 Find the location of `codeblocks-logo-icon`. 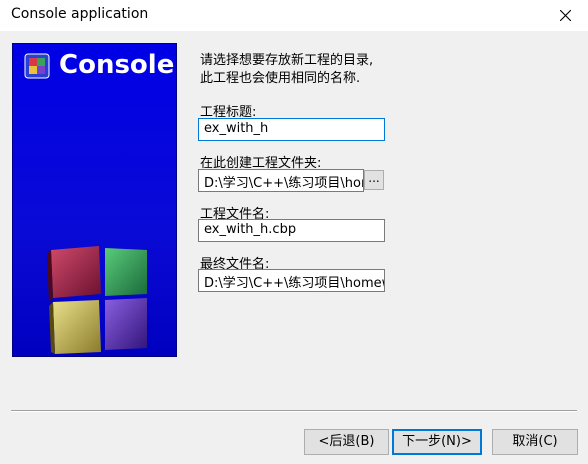

codeblocks-logo-icon is located at coordinates (37, 66).